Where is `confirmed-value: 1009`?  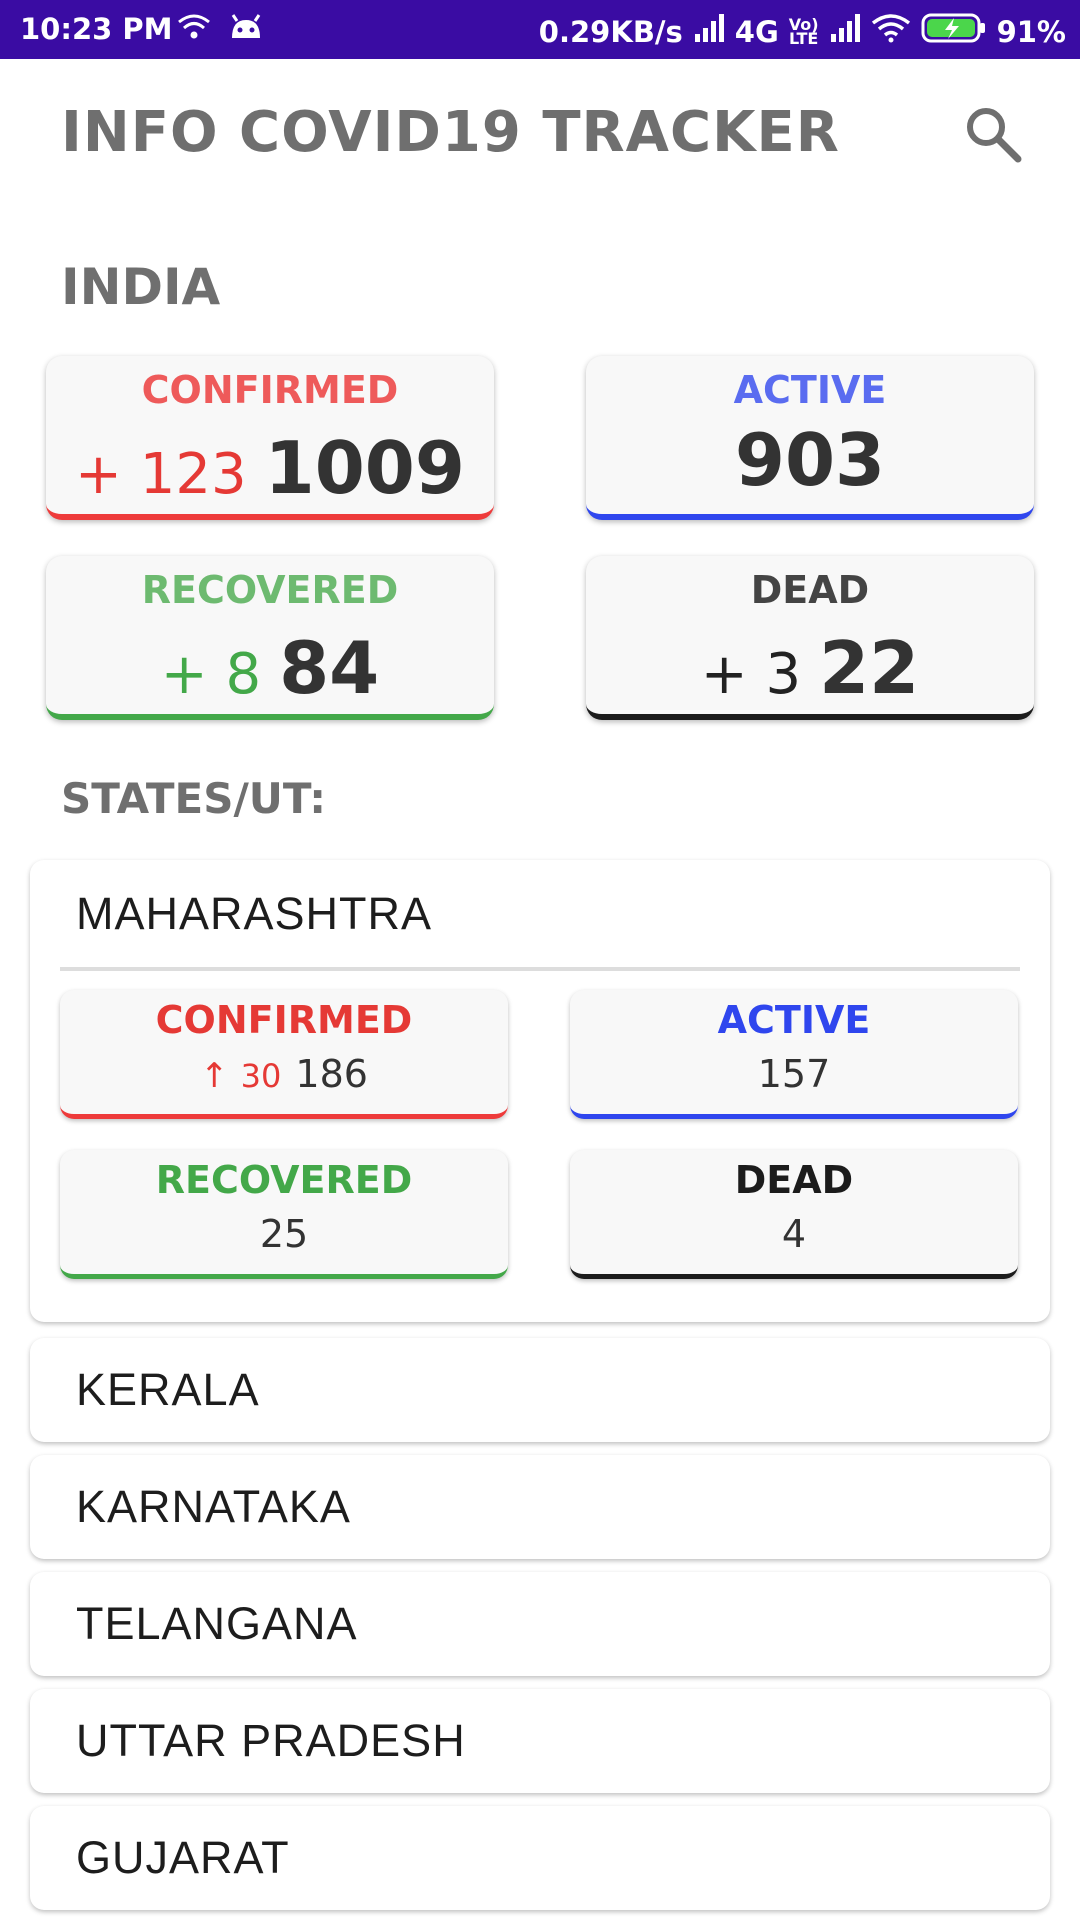 confirmed-value: 1009 is located at coordinates (364, 468).